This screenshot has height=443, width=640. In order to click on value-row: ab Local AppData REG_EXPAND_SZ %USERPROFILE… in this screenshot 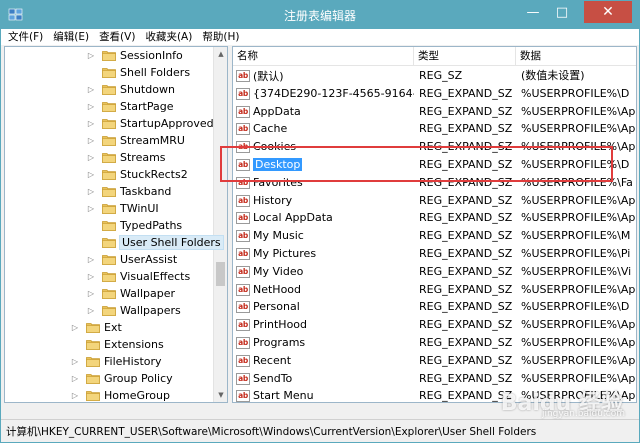, I will do `click(434, 217)`.